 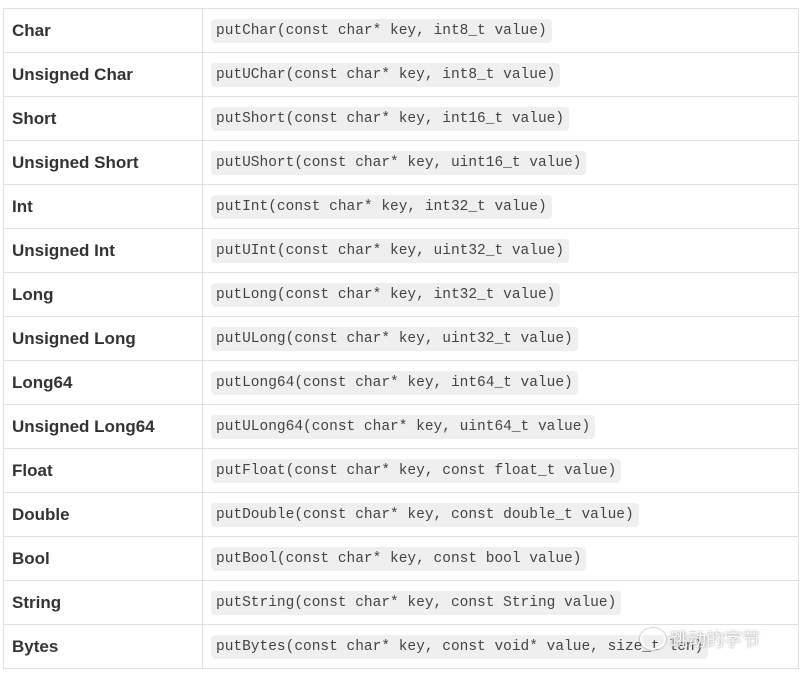 I want to click on type-name: Unsigned Long, so click(x=103, y=338).